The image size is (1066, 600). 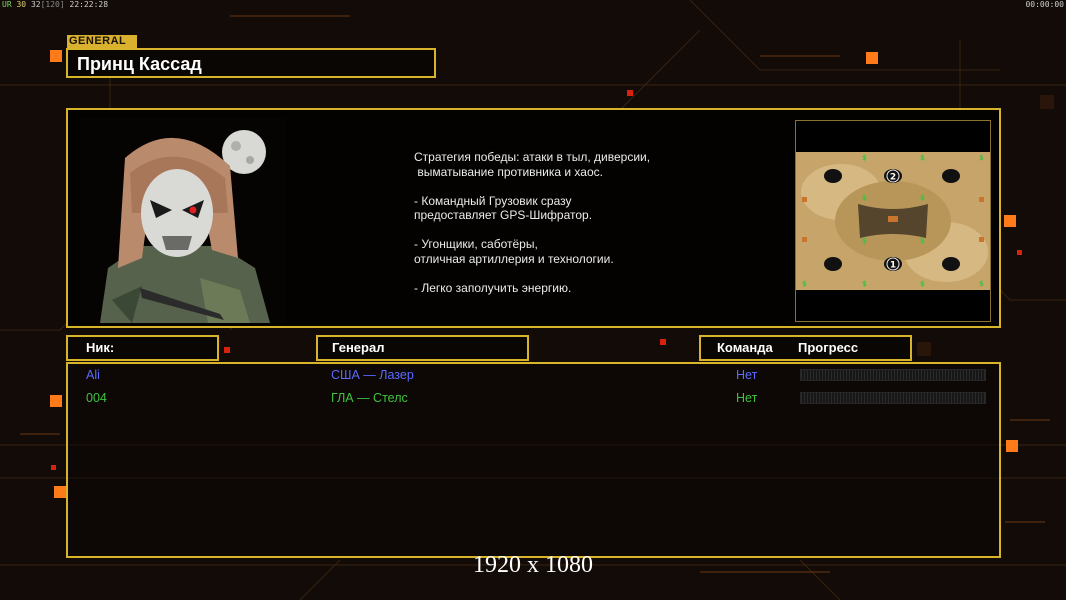 I want to click on desc-line: выматывание противника и хаос., so click(x=508, y=171).